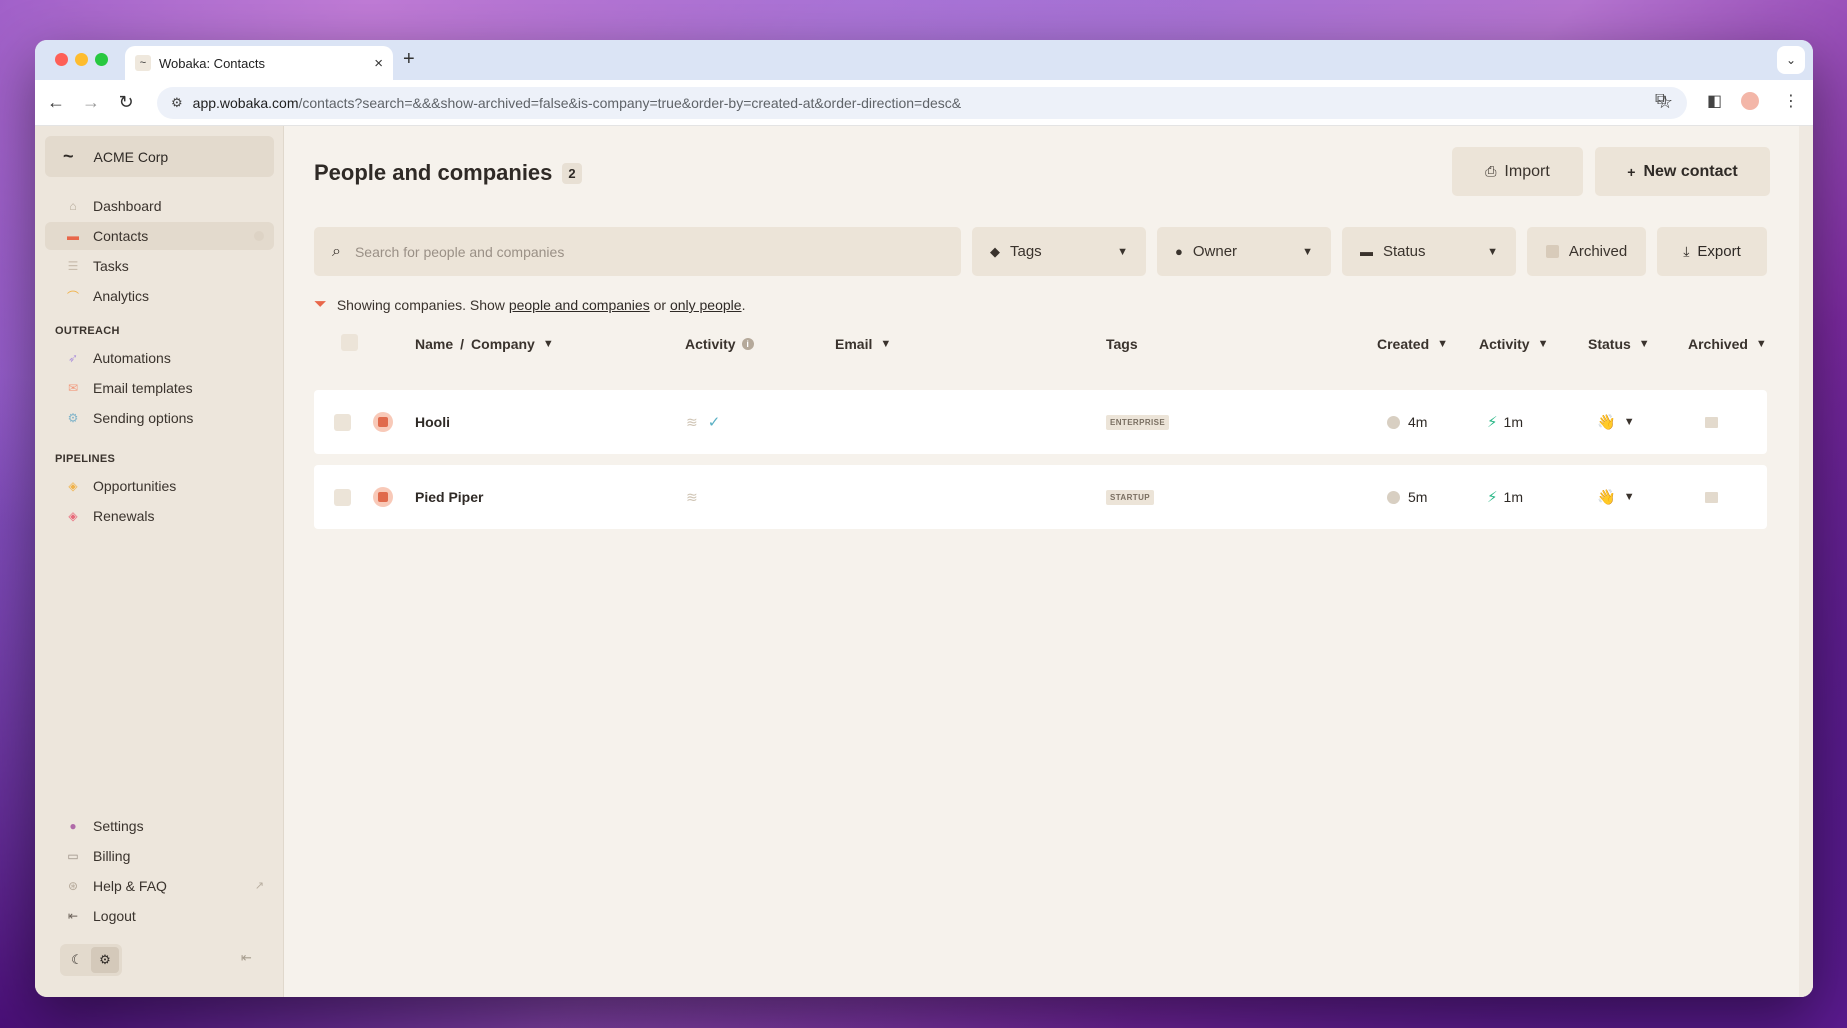  What do you see at coordinates (159, 418) in the screenshot?
I see `sidebar-item-sending-options: ⚙ Sending options` at bounding box center [159, 418].